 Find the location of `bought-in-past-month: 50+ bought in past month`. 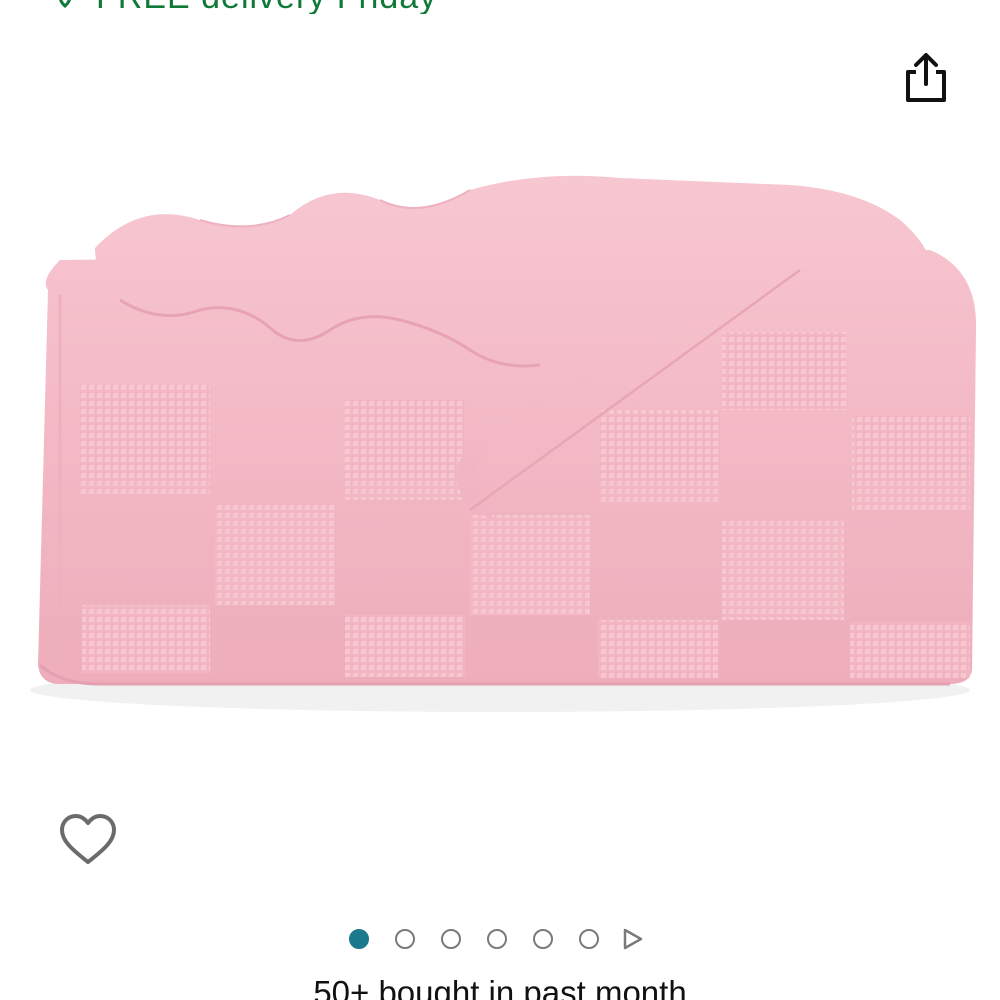

bought-in-past-month: 50+ bought in past month is located at coordinates (500, 987).